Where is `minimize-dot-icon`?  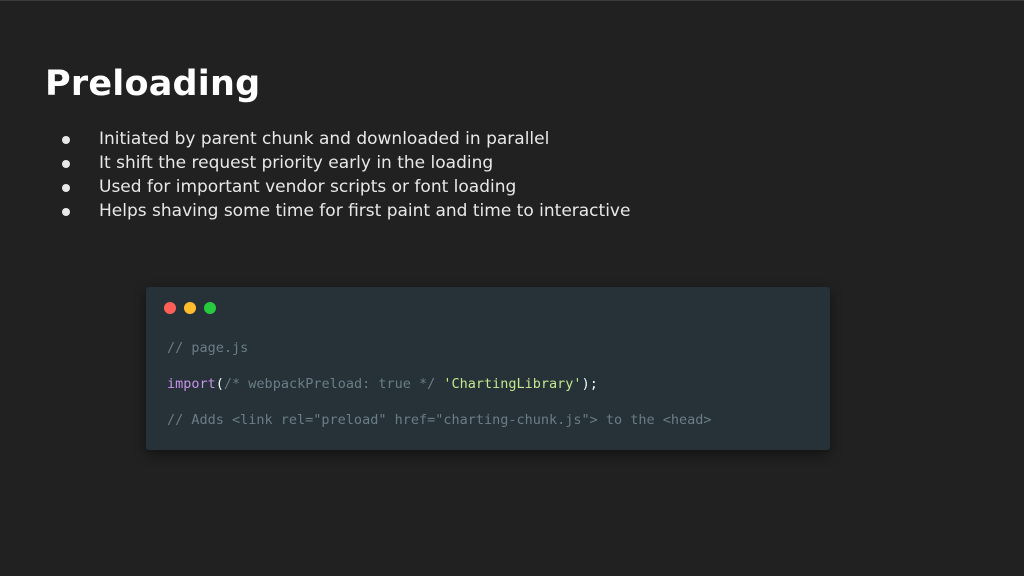 minimize-dot-icon is located at coordinates (190, 308).